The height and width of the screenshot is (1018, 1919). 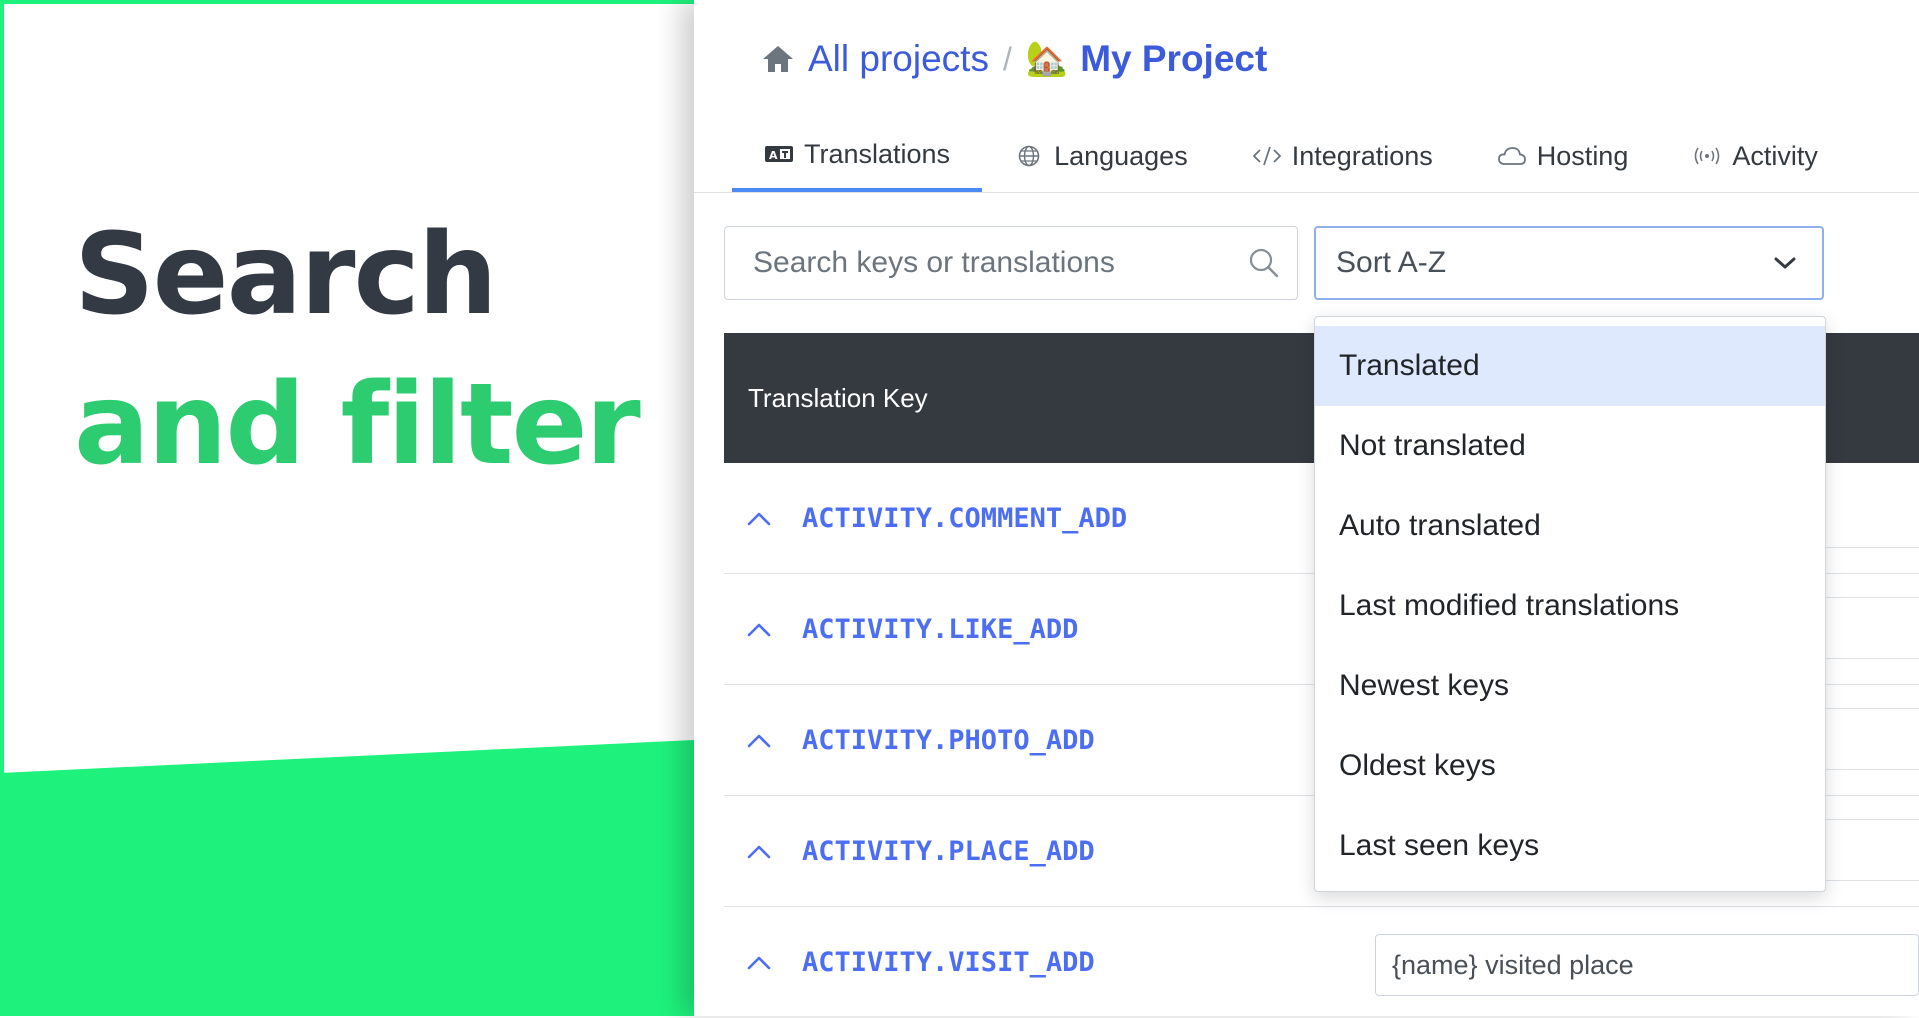 What do you see at coordinates (1511, 156) in the screenshot?
I see `cloud-icon` at bounding box center [1511, 156].